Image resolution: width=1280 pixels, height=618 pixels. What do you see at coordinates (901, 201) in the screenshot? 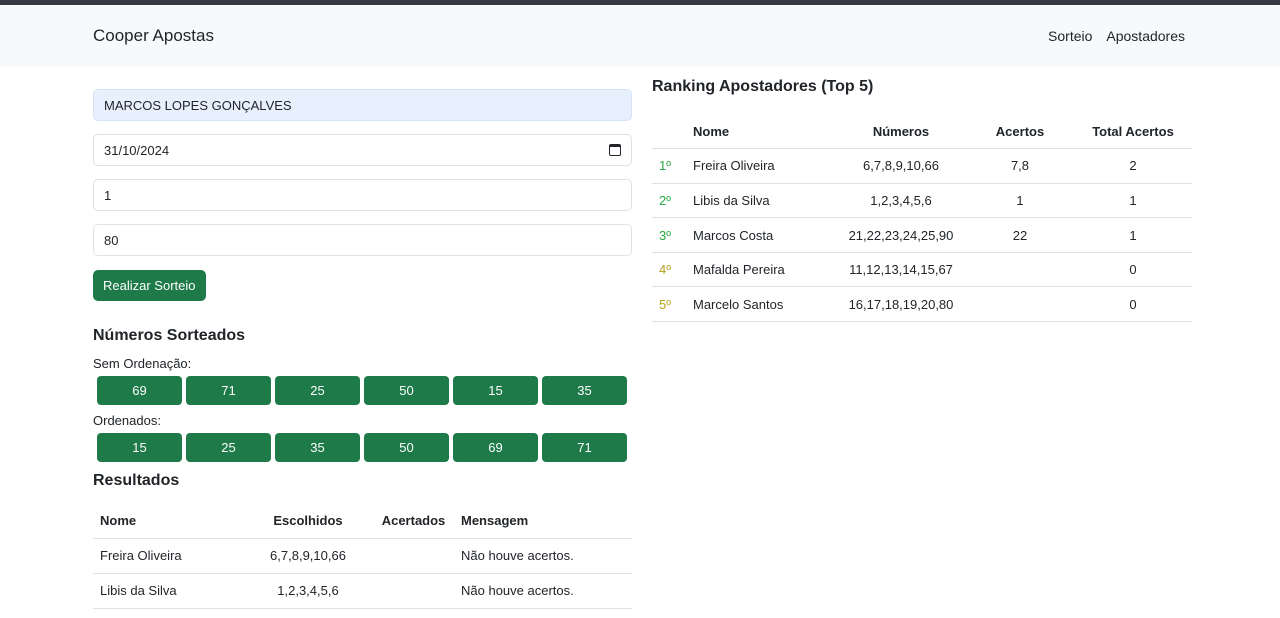
I see `cell-numeros: 1,2,3,4,5,6` at bounding box center [901, 201].